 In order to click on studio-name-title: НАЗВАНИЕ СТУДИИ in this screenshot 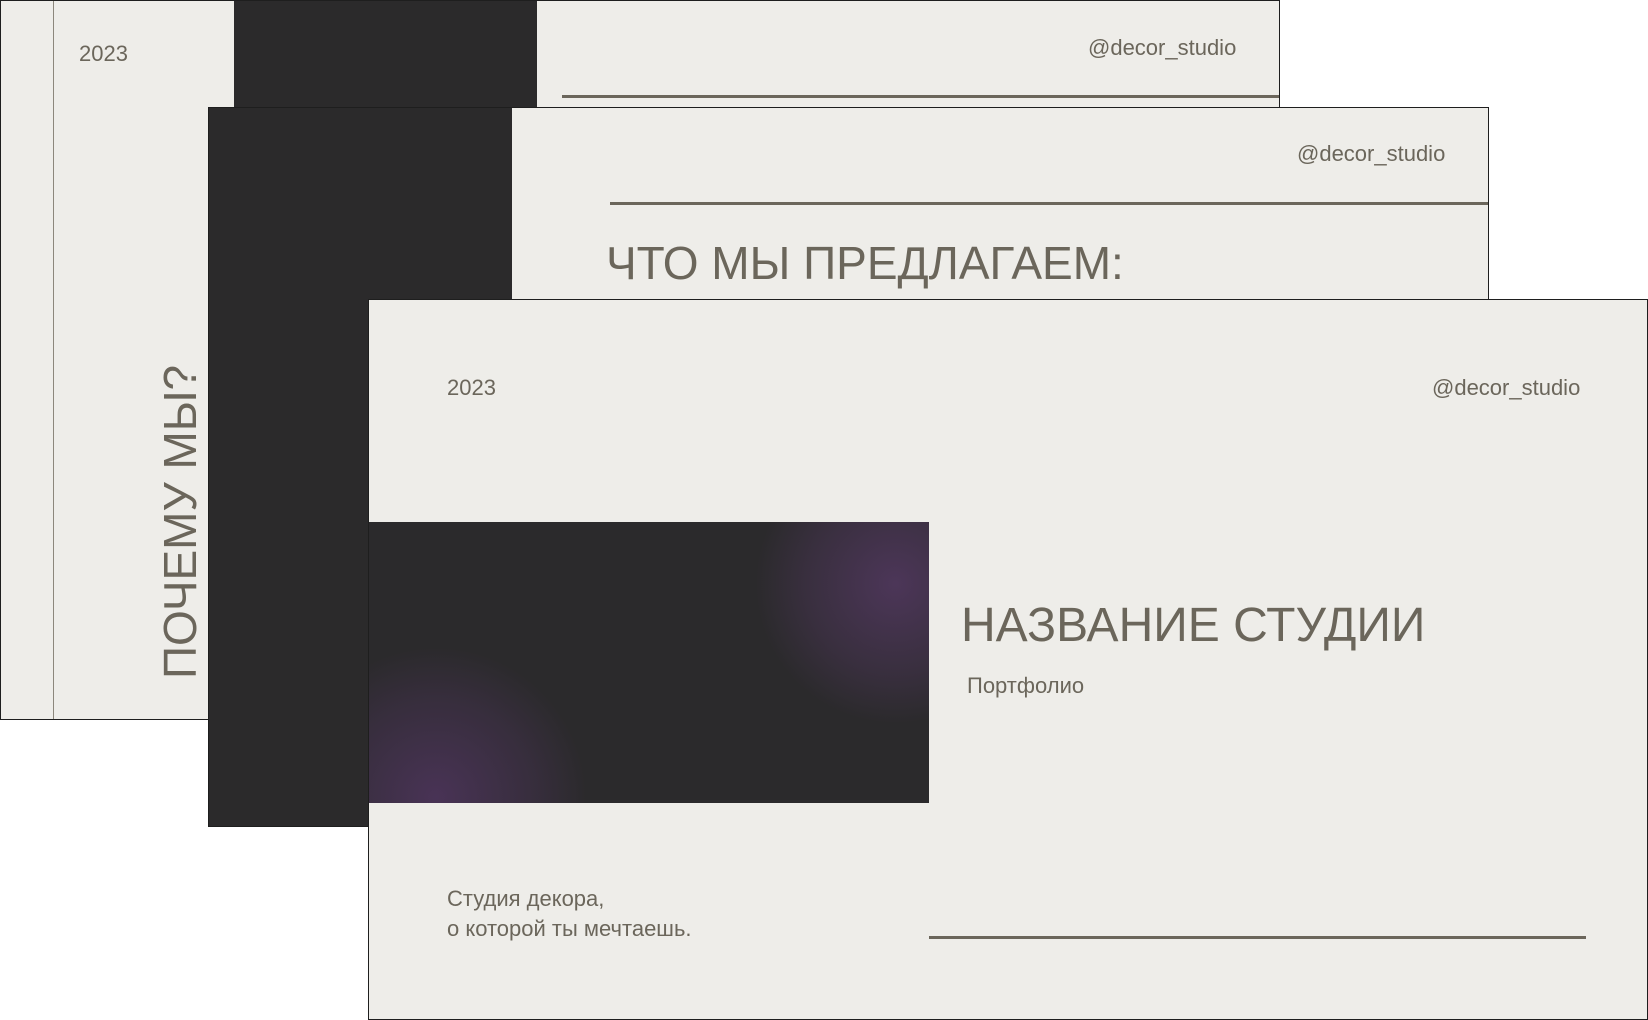, I will do `click(1193, 625)`.